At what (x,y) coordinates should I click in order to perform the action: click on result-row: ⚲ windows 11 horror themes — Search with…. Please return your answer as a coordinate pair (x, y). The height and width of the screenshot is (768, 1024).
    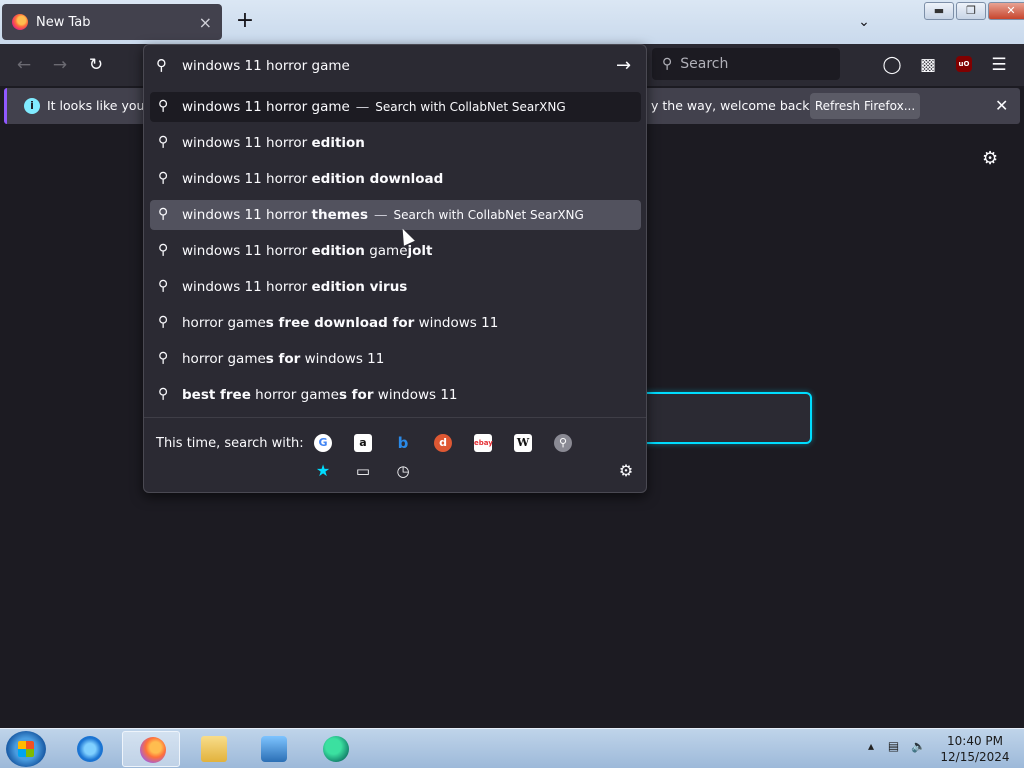
    Looking at the image, I should click on (395, 215).